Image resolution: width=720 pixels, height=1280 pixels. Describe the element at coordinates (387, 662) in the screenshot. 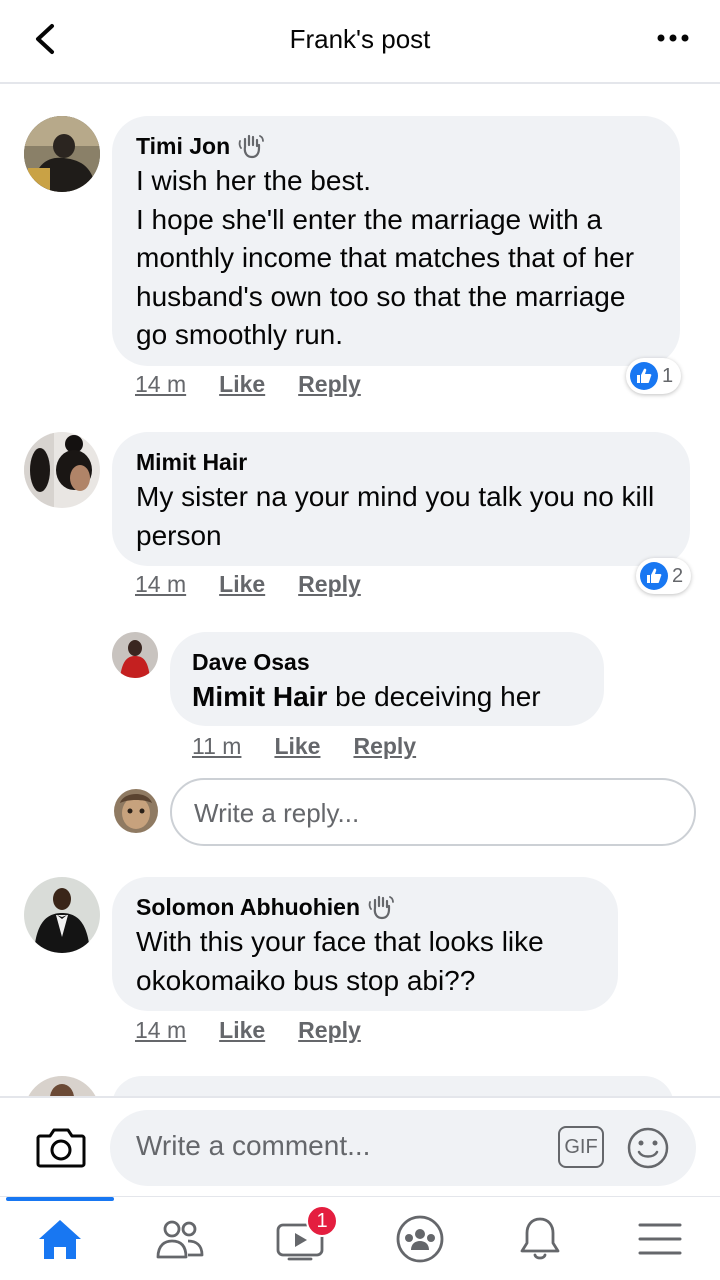

I see `comment-author: Dave Osas` at that location.